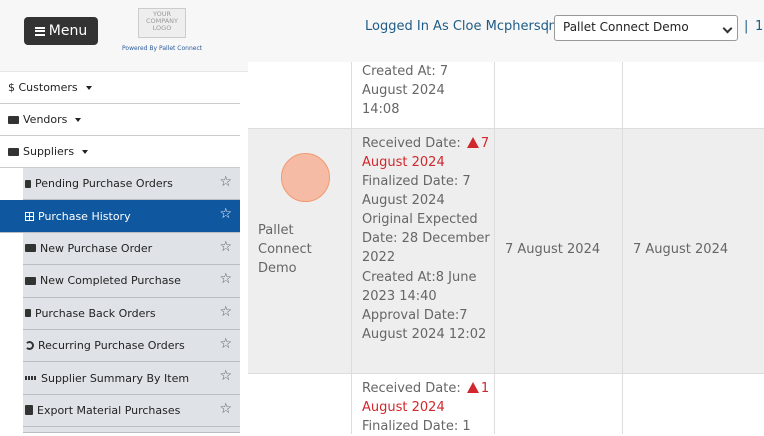 The height and width of the screenshot is (436, 764). What do you see at coordinates (461, 26) in the screenshot?
I see `logged-in-user: Logged In As Cloe Mcpherson` at bounding box center [461, 26].